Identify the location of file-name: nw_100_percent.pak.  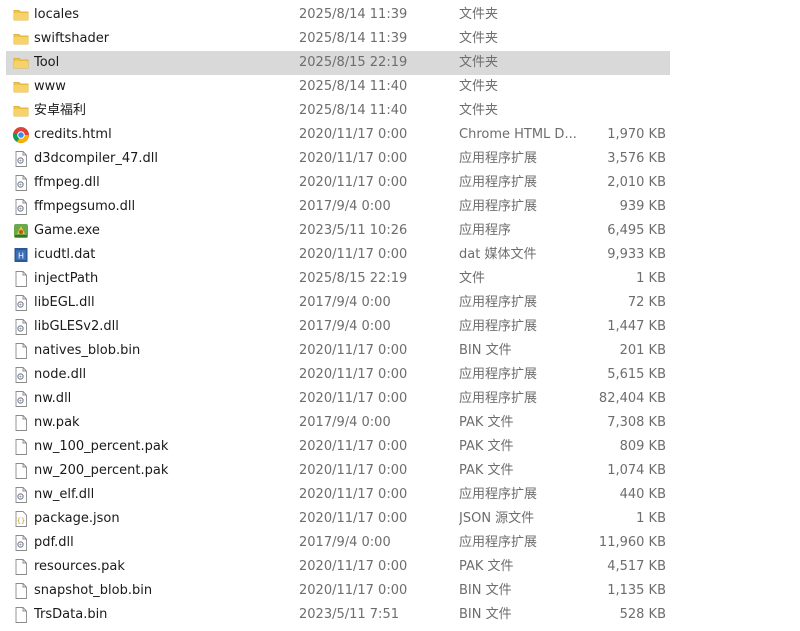
(101, 446).